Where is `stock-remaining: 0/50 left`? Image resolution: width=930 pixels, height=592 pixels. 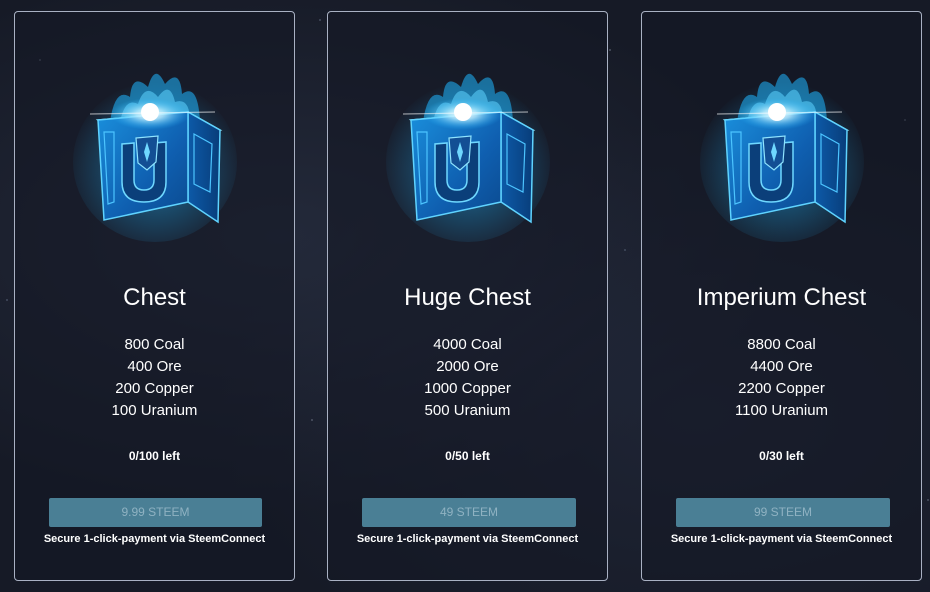
stock-remaining: 0/50 left is located at coordinates (467, 456).